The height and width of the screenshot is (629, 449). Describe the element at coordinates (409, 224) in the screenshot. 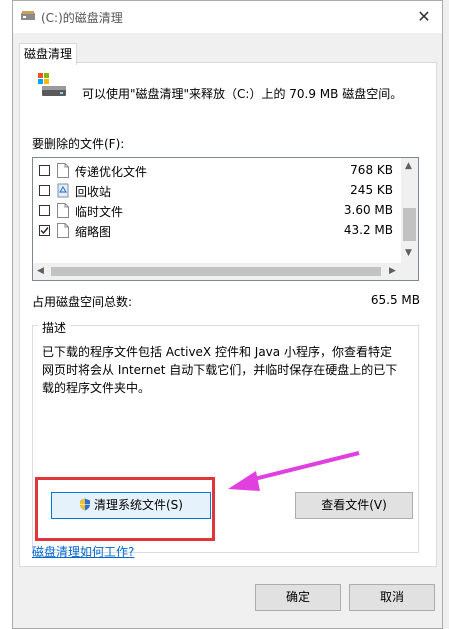

I see `vertical-scroll-thumb` at that location.